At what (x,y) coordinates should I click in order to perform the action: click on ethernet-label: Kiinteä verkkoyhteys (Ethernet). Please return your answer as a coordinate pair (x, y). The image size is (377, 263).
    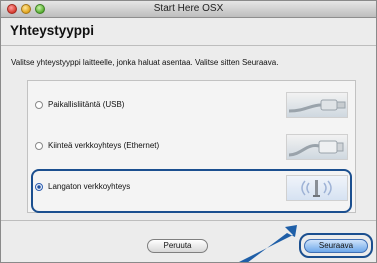
    Looking at the image, I should click on (103, 145).